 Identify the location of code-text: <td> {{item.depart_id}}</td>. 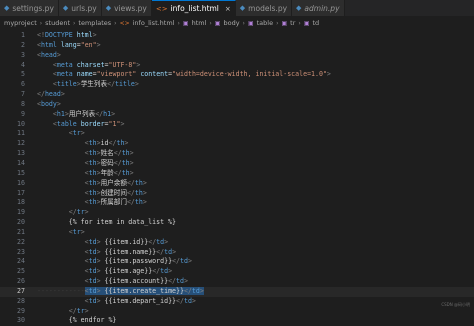
(140, 300).